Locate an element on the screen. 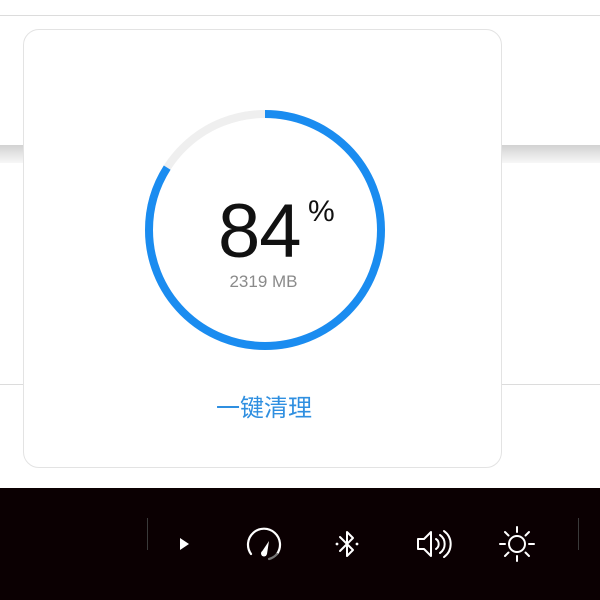  volume-icon is located at coordinates (433, 544).